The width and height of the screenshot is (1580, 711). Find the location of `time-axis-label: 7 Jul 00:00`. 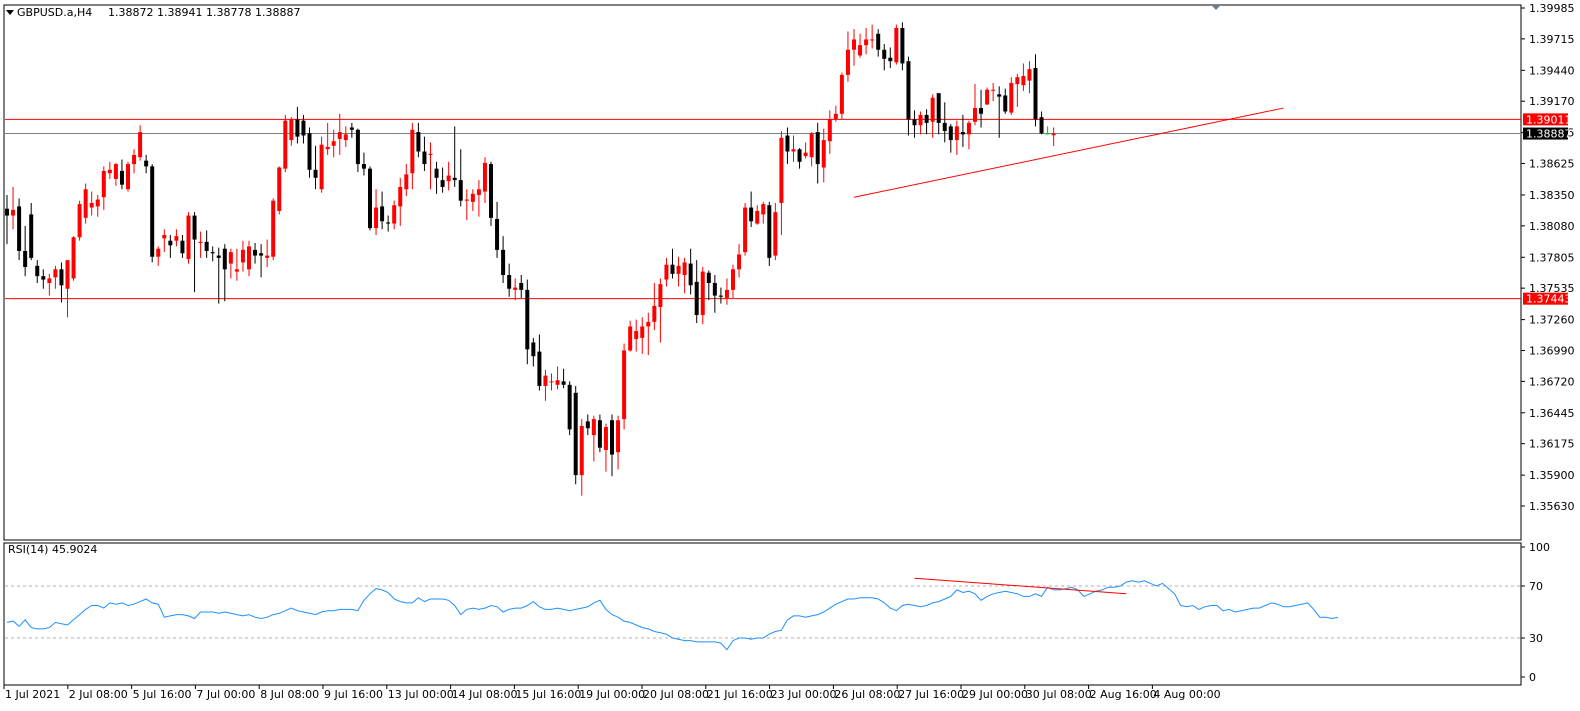

time-axis-label: 7 Jul 00:00 is located at coordinates (225, 694).